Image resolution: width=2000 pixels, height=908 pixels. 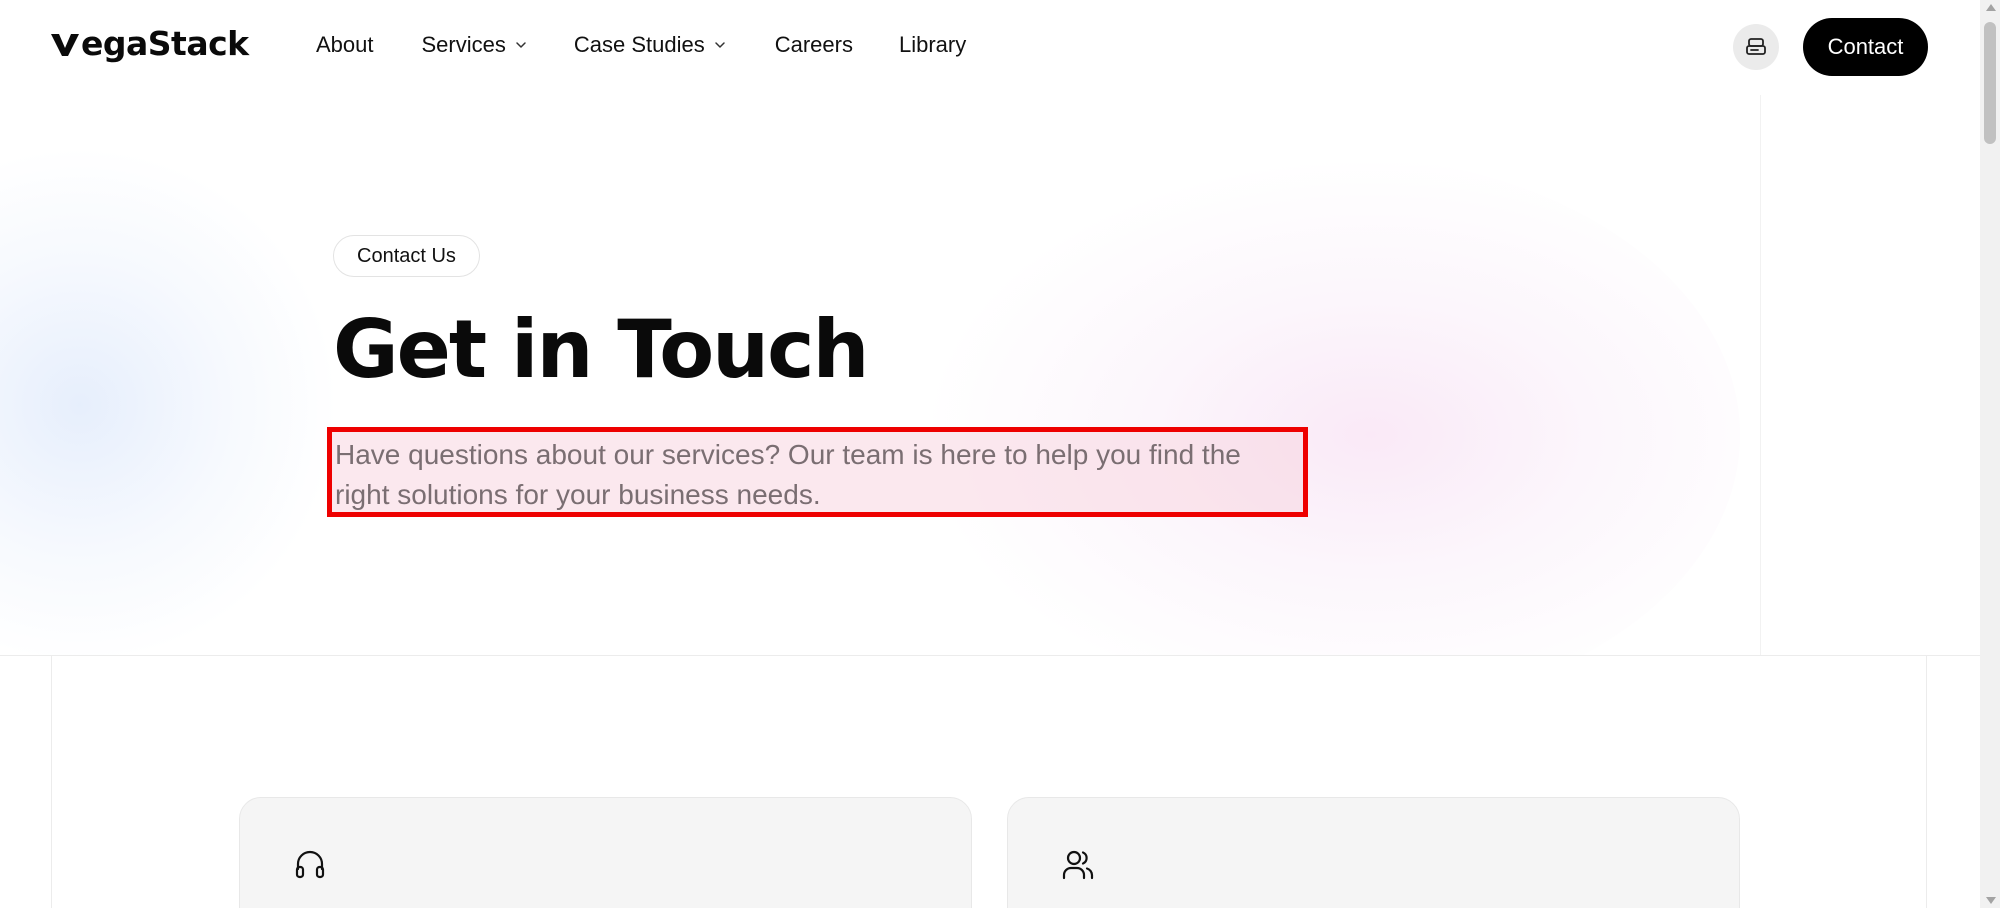 I want to click on nav-item-about: About, so click(x=345, y=45).